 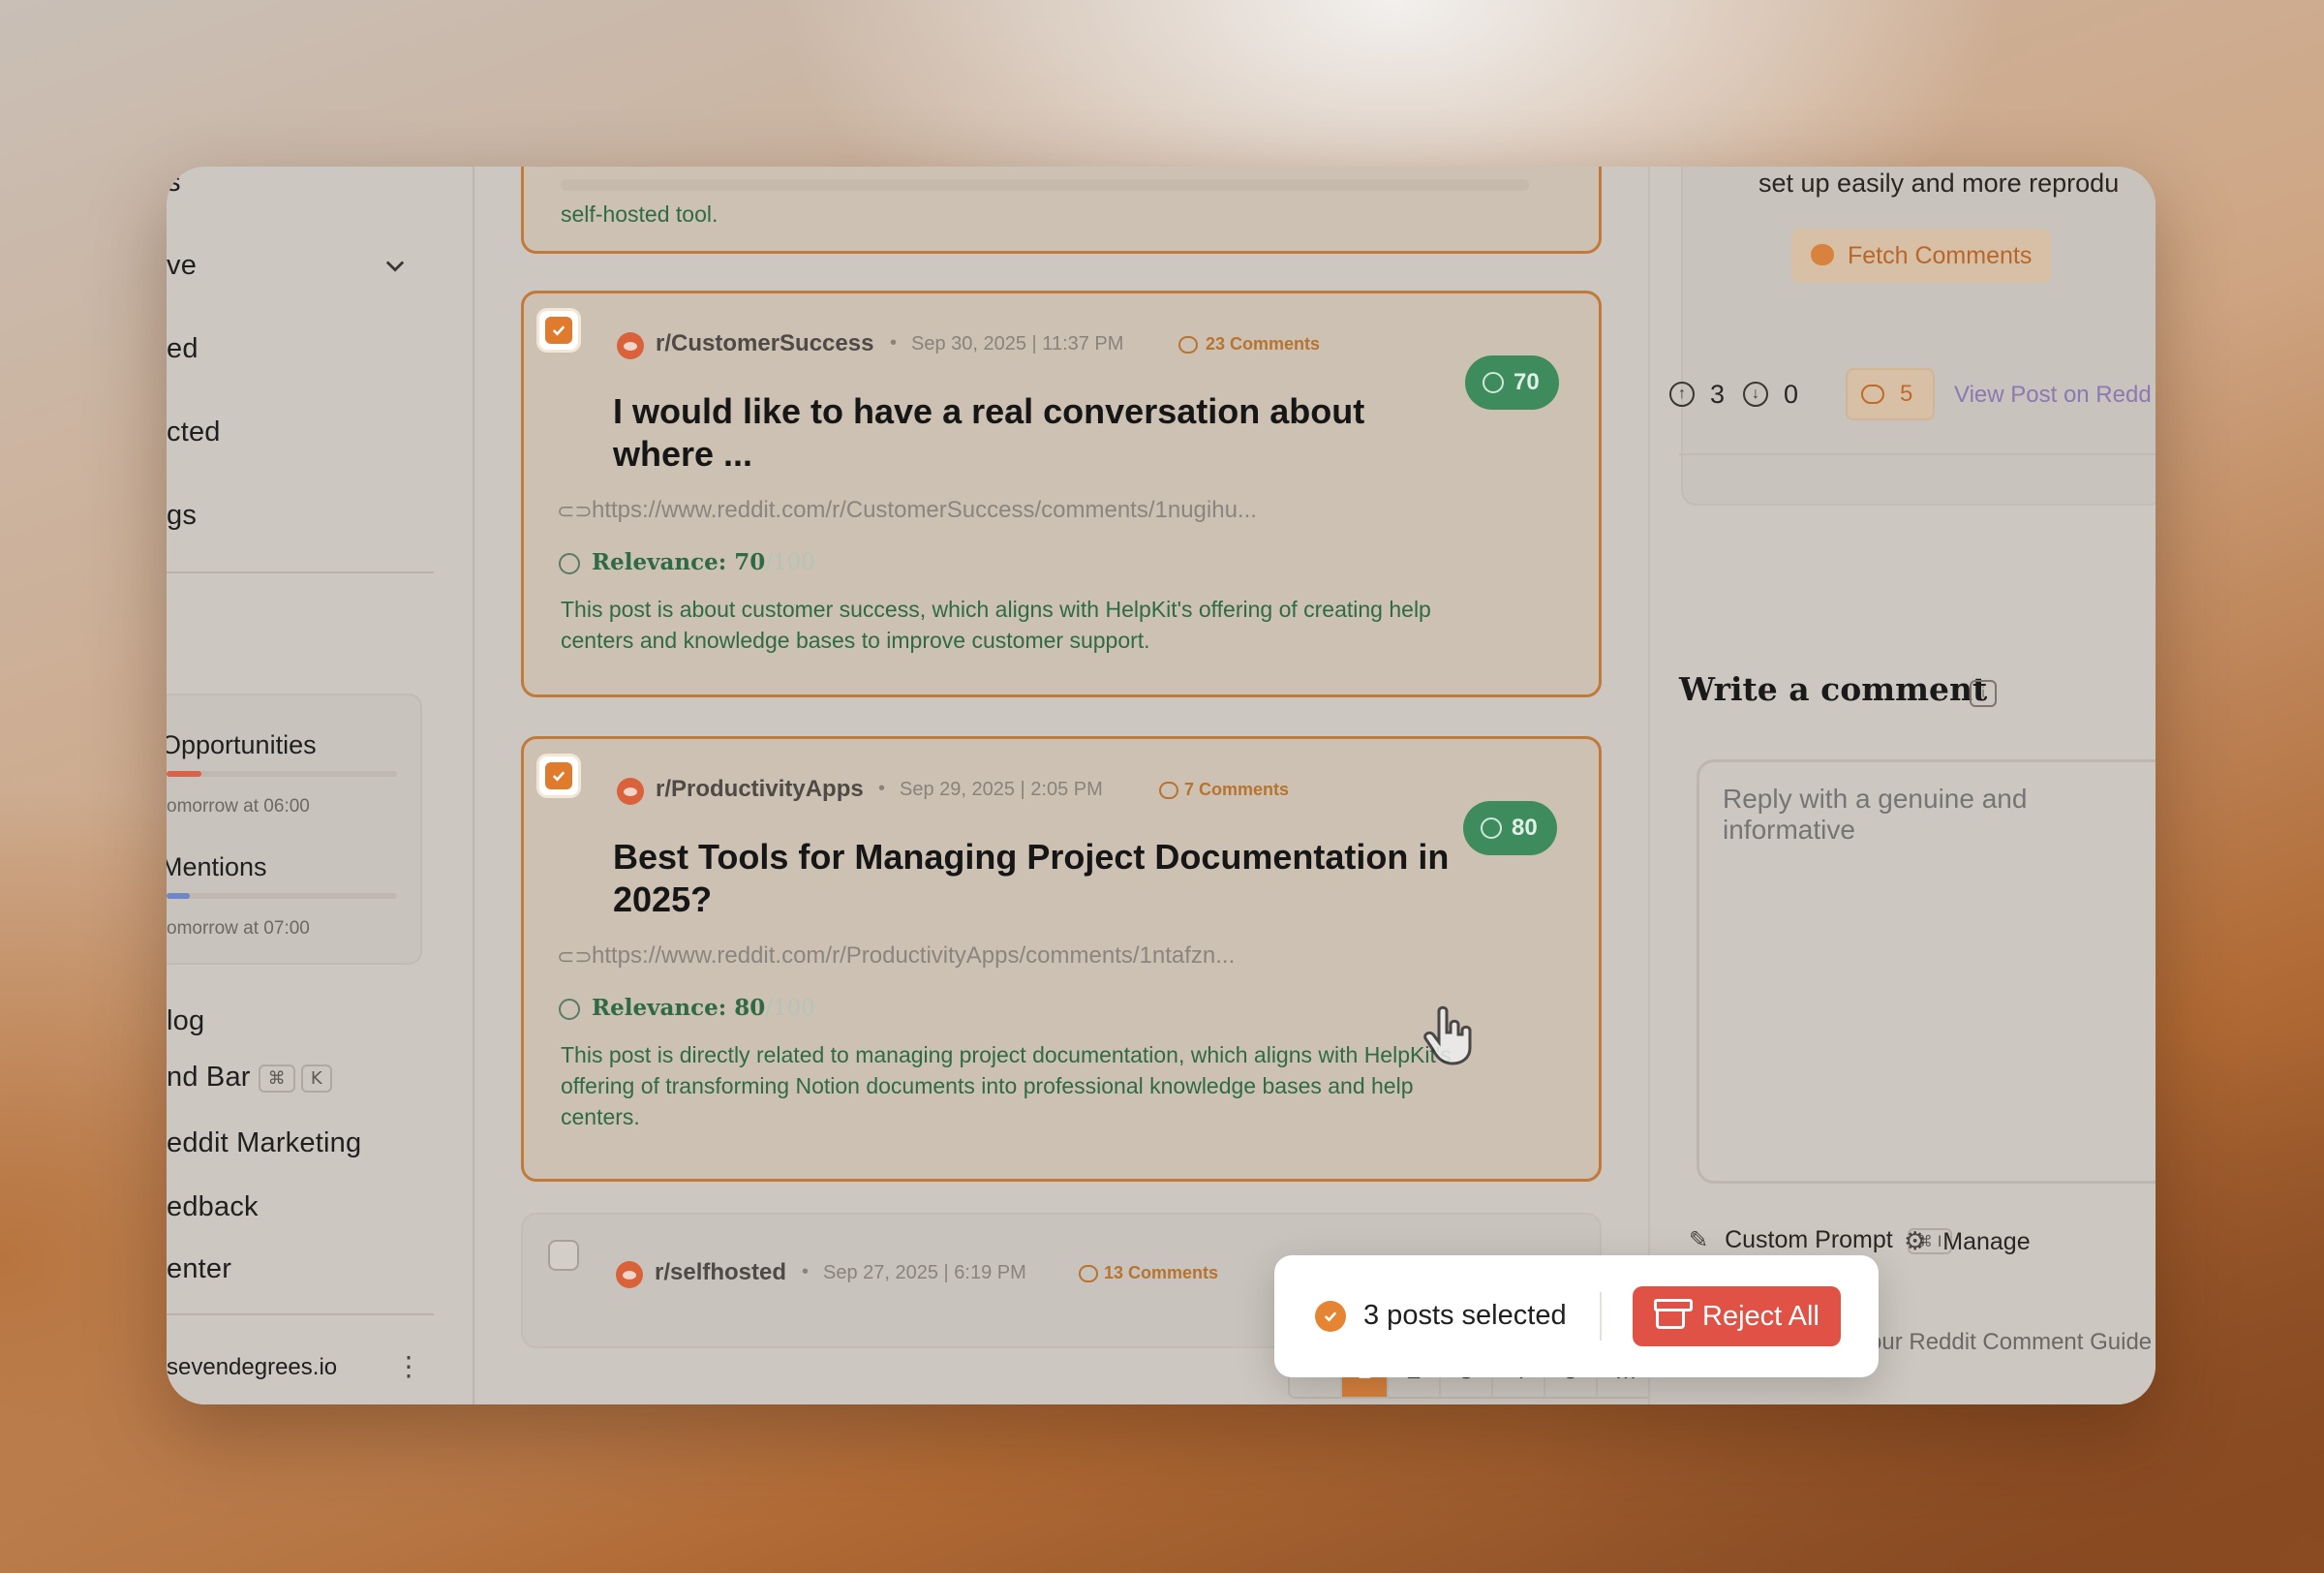 I want to click on archive-x-icon, so click(x=1673, y=1314).